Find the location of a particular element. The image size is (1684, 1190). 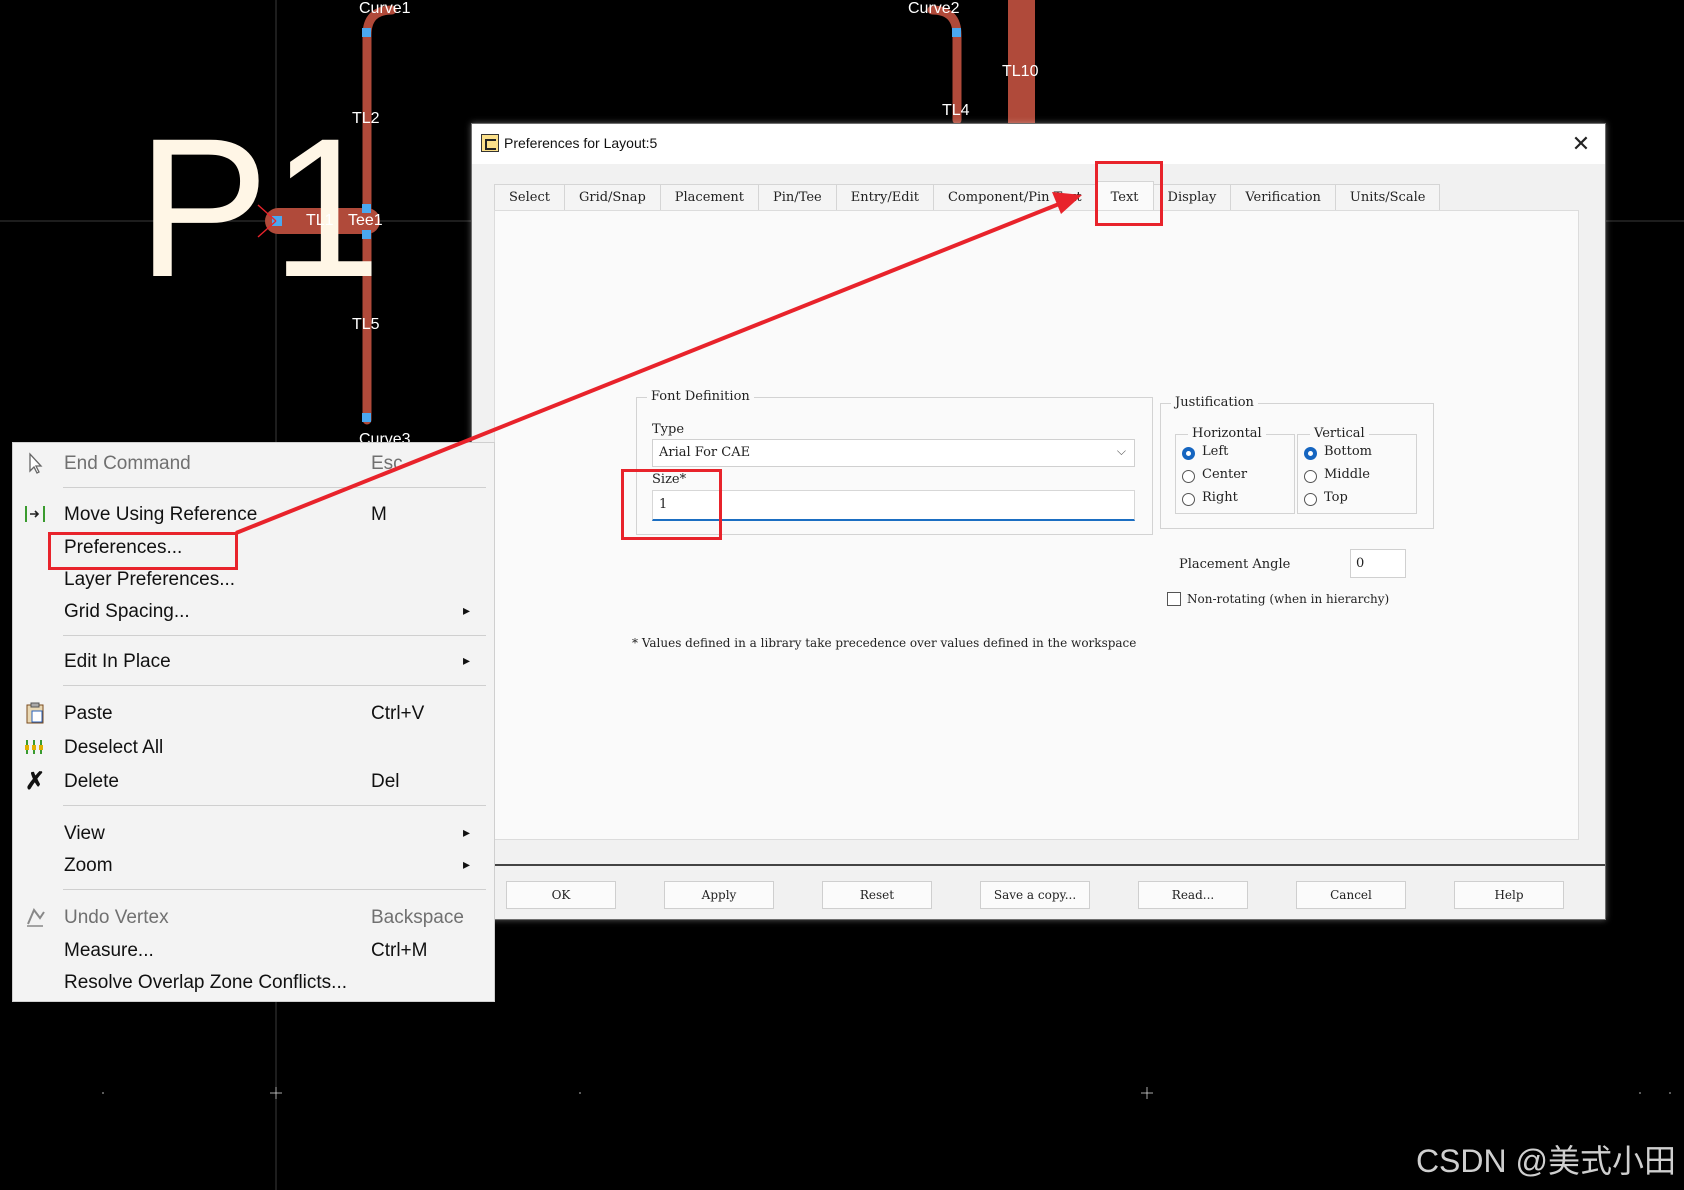

menu-item-delete: ✗ Delete Del is located at coordinates (253, 782).